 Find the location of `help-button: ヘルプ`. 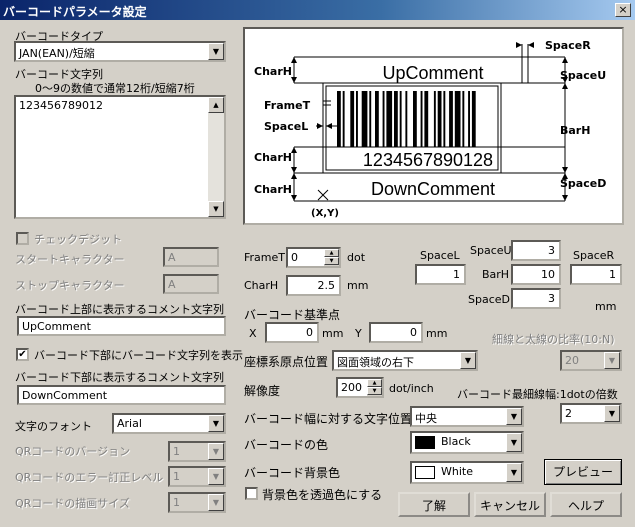

help-button: ヘルプ is located at coordinates (586, 504).